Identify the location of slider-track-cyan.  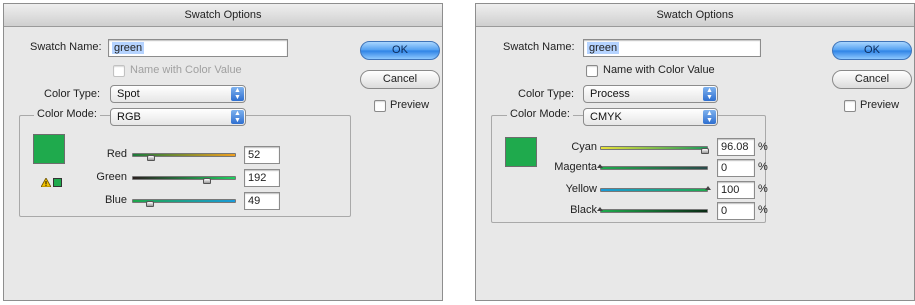
(654, 148).